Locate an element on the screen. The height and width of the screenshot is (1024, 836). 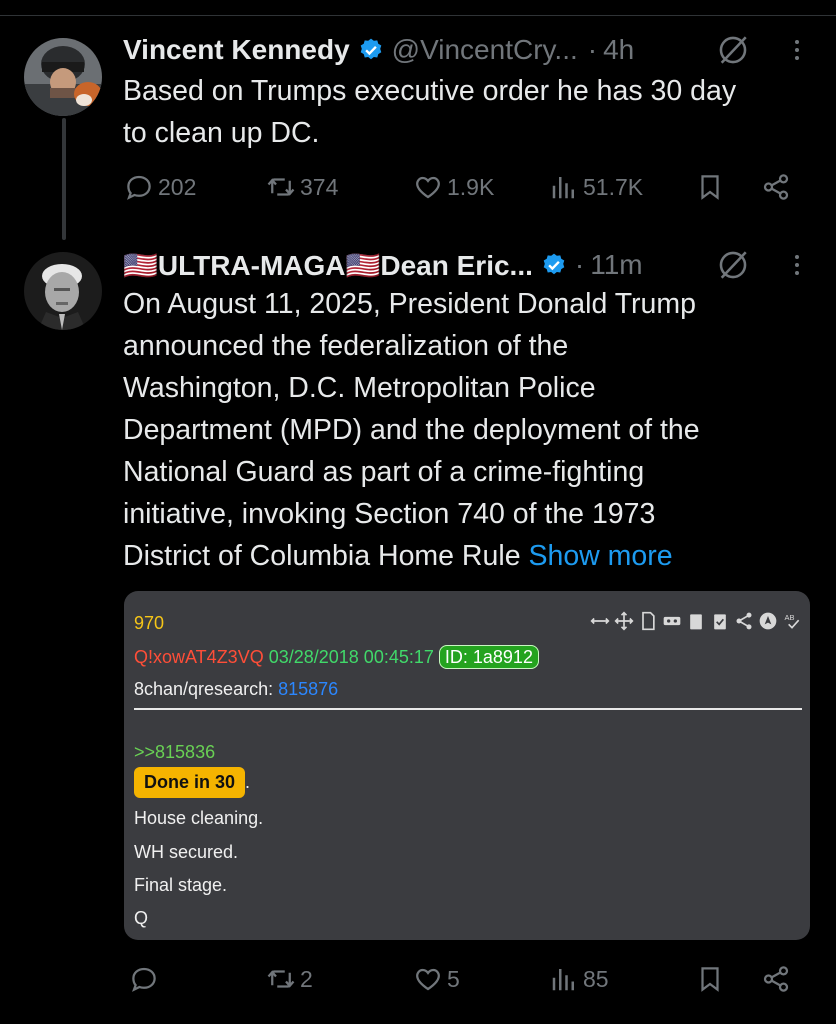
tweet2-actions: 2 5 85 is located at coordinates (418, 984).